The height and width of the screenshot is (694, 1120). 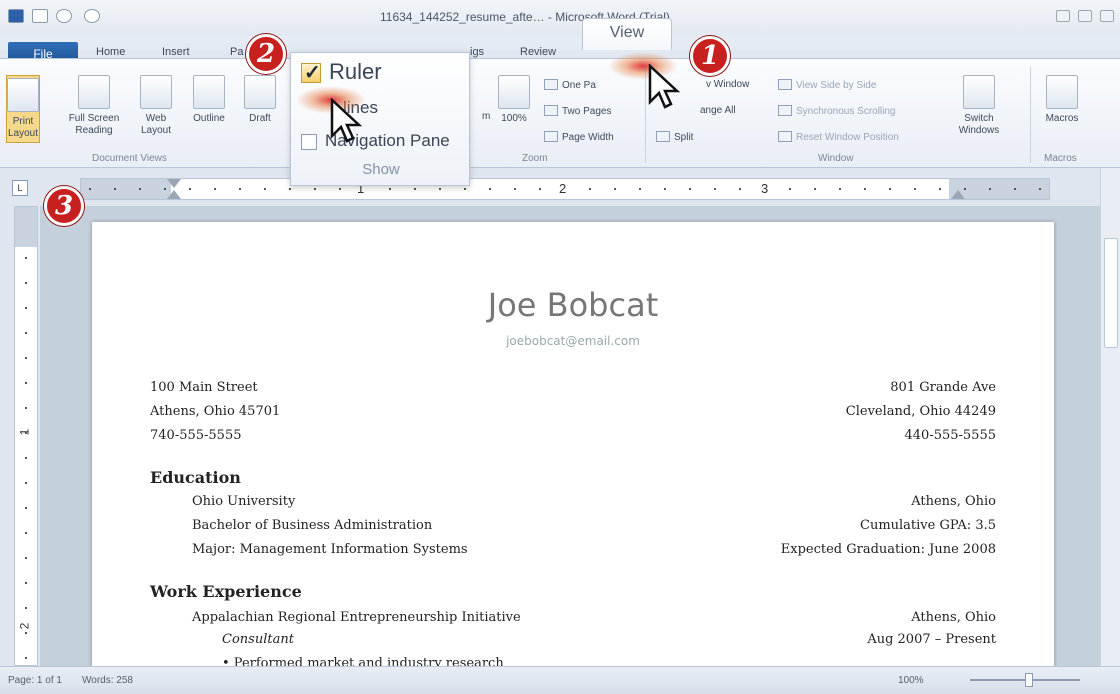 I want to click on zoom-level: 100%, so click(x=911, y=680).